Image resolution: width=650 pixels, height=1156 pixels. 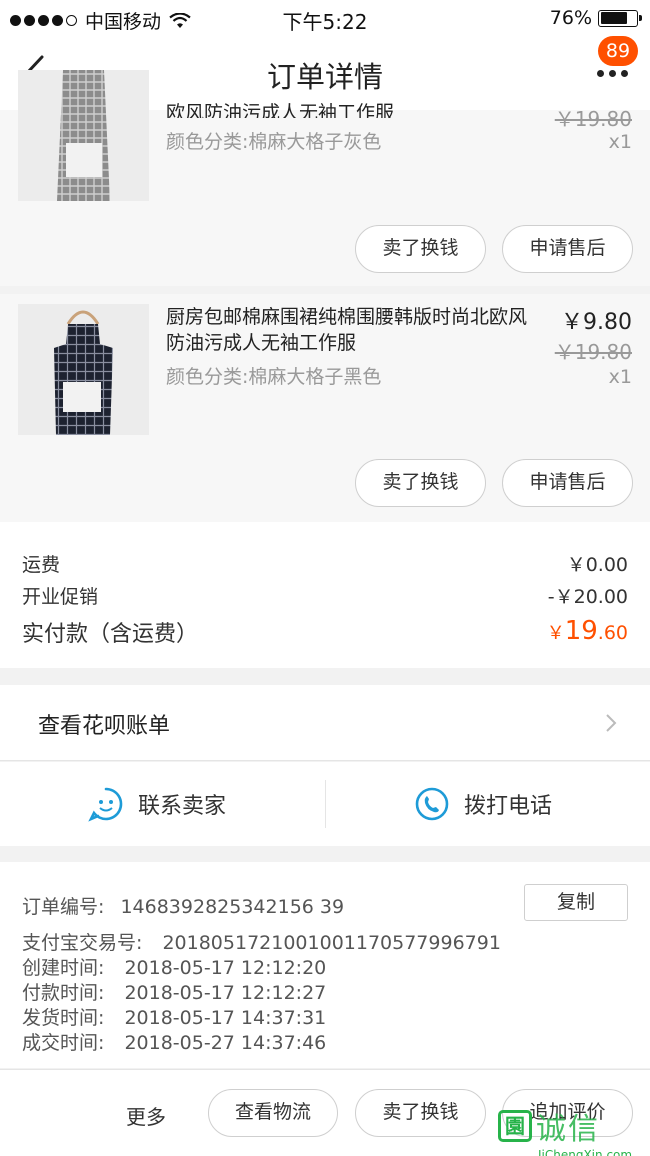 What do you see at coordinates (225, 968) in the screenshot?
I see `created-time: 2018-05-17 12:12:20` at bounding box center [225, 968].